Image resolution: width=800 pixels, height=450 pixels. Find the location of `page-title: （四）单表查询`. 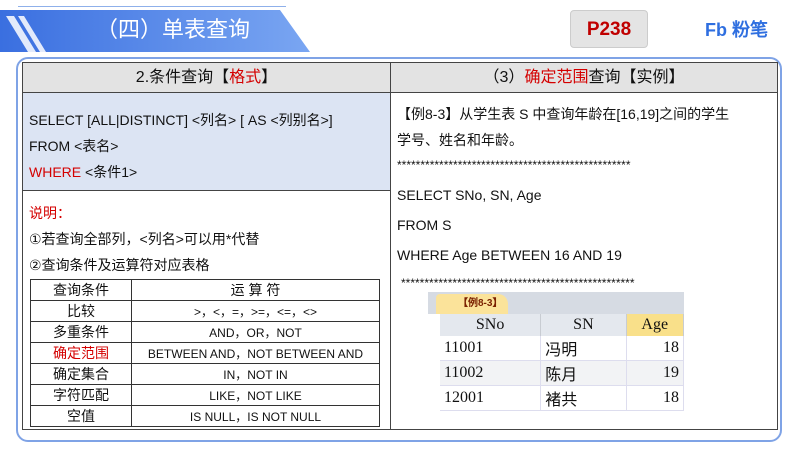

page-title: （四）单表查询 is located at coordinates (173, 29).